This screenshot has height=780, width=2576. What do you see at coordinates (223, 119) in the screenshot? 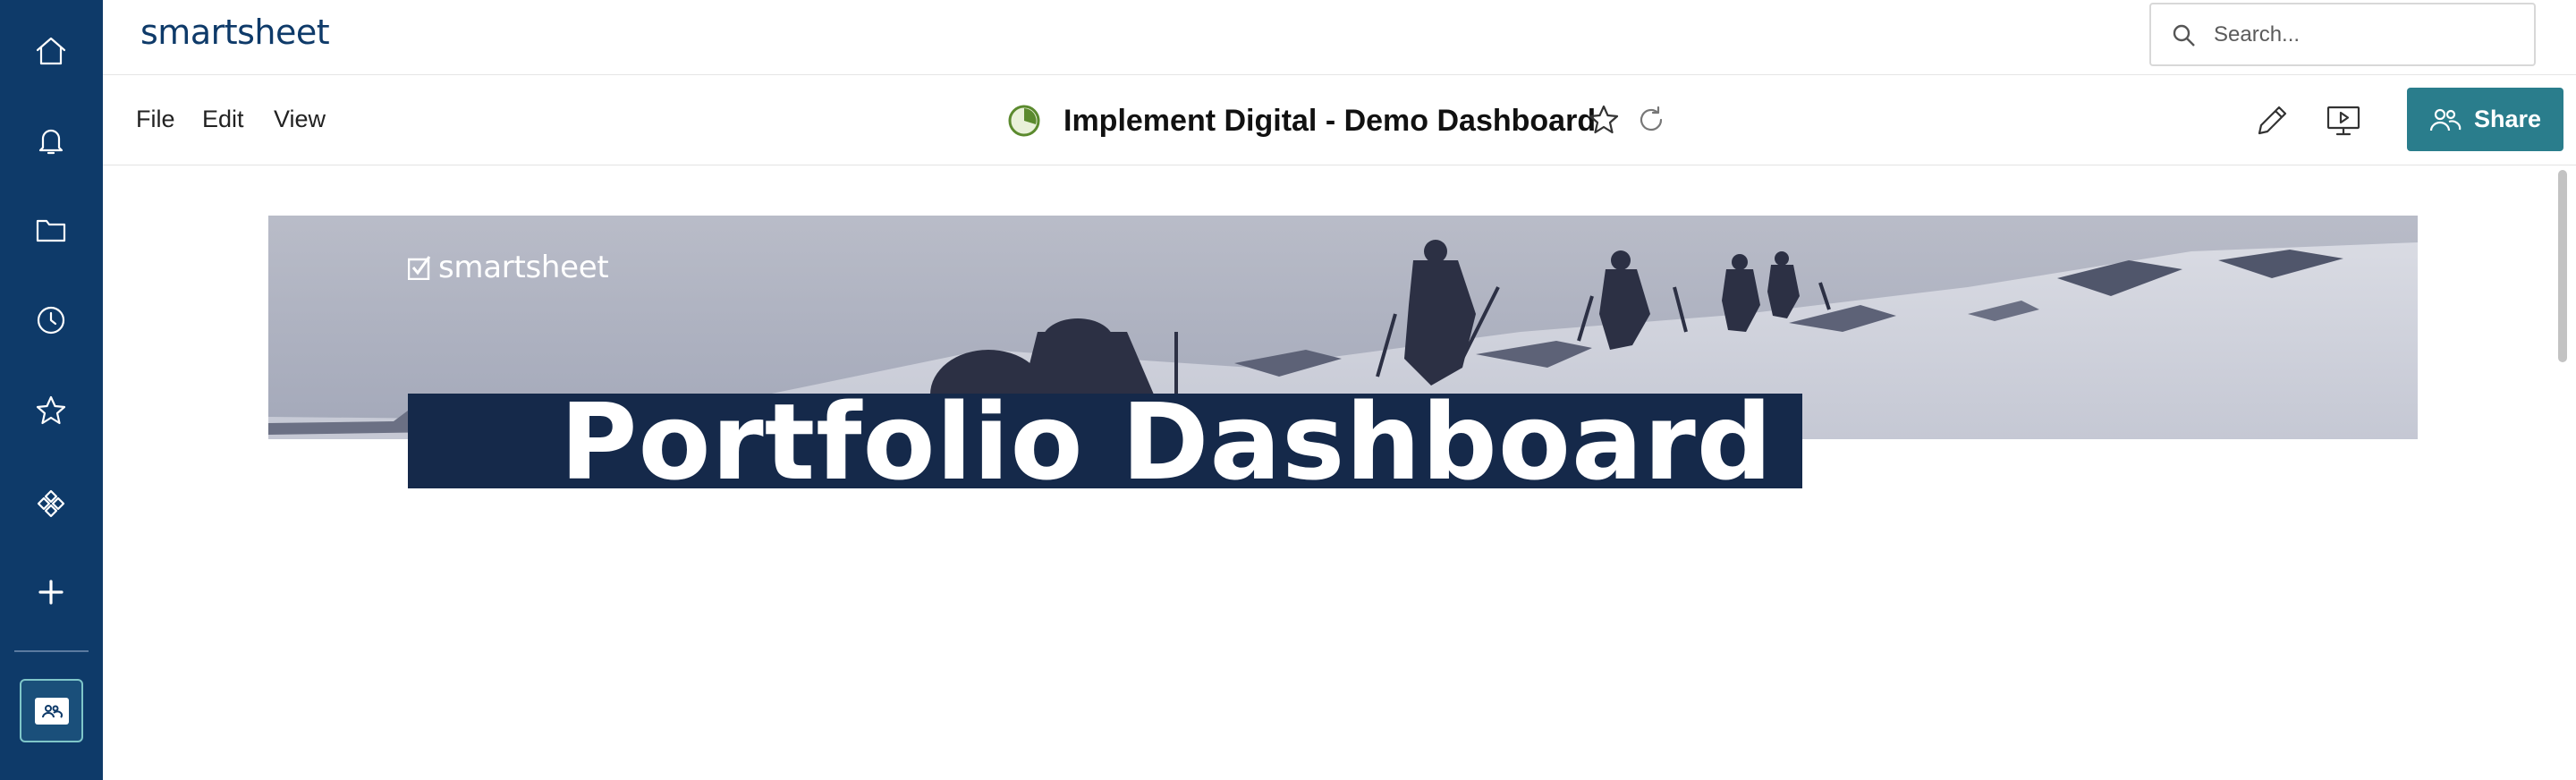
I see `menu-edit: Edit` at bounding box center [223, 119].